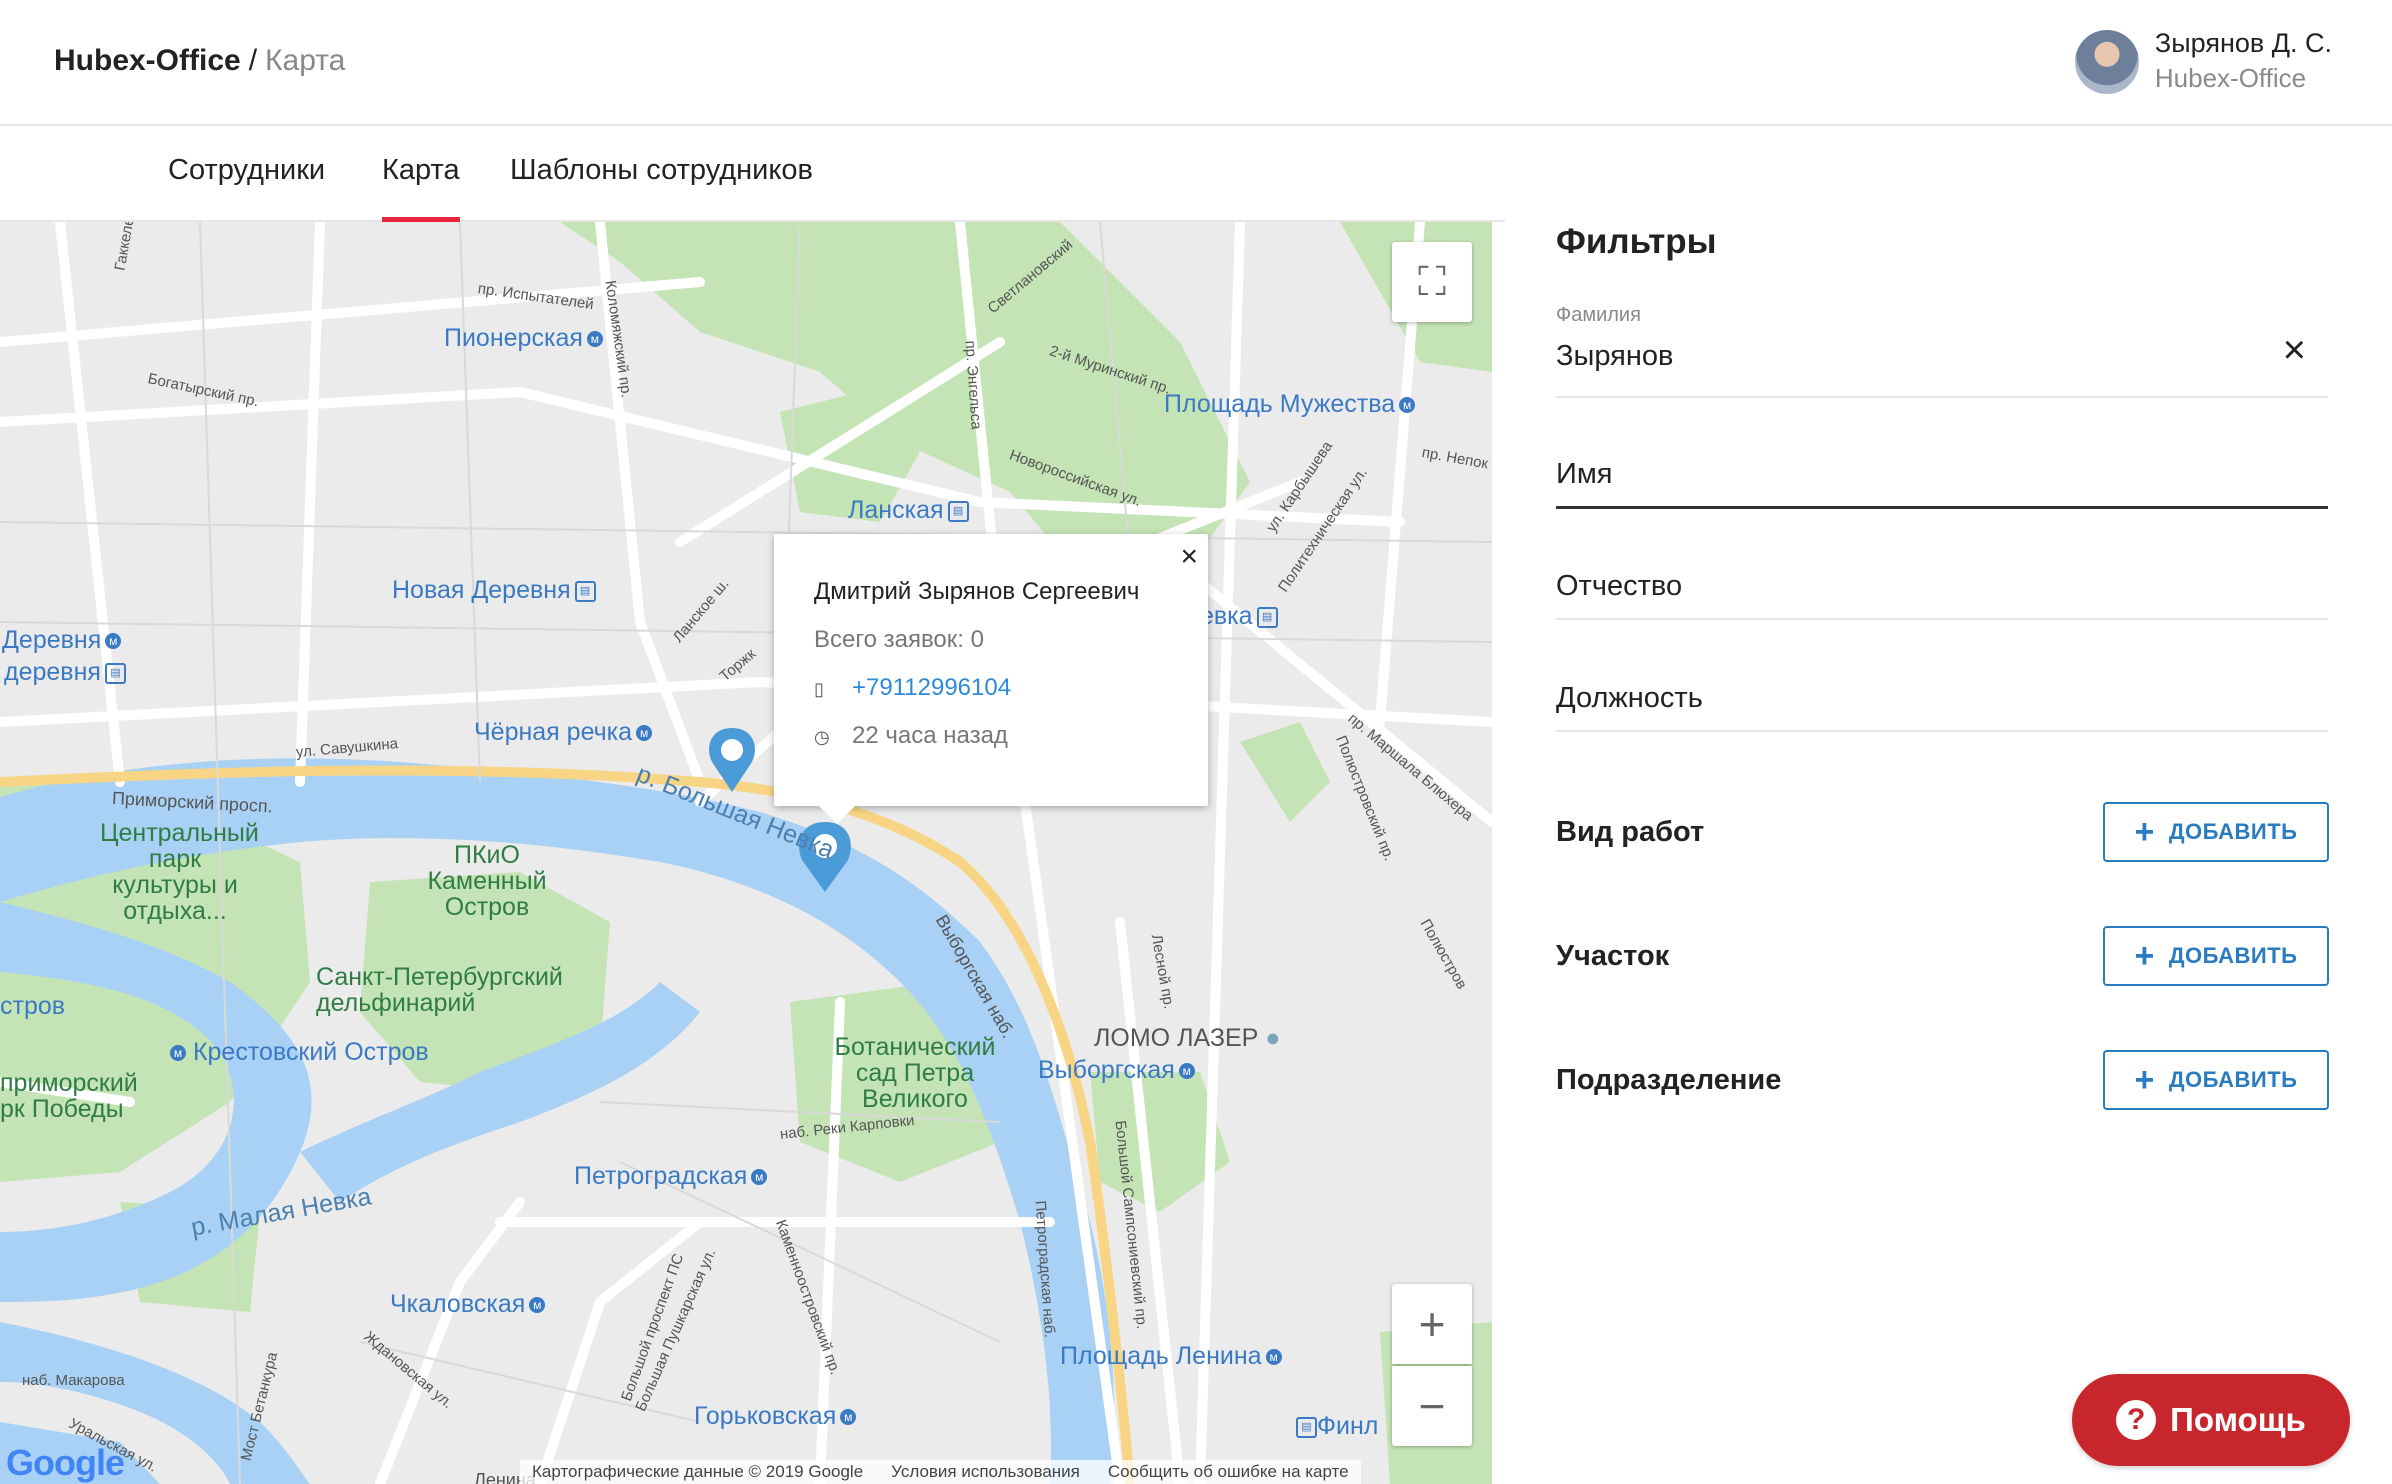 This screenshot has width=2392, height=1484. What do you see at coordinates (1239, 616) in the screenshot?
I see `map-label-vka: евка ▤` at bounding box center [1239, 616].